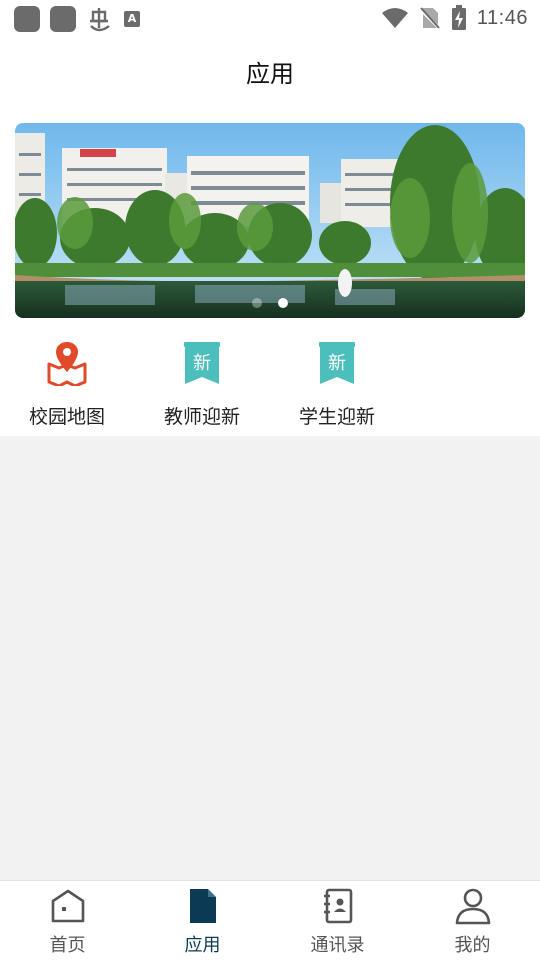 Image resolution: width=540 pixels, height=960 pixels. Describe the element at coordinates (202, 386) in the screenshot. I see `app-teacher-welcome: 新 教师迎新` at that location.